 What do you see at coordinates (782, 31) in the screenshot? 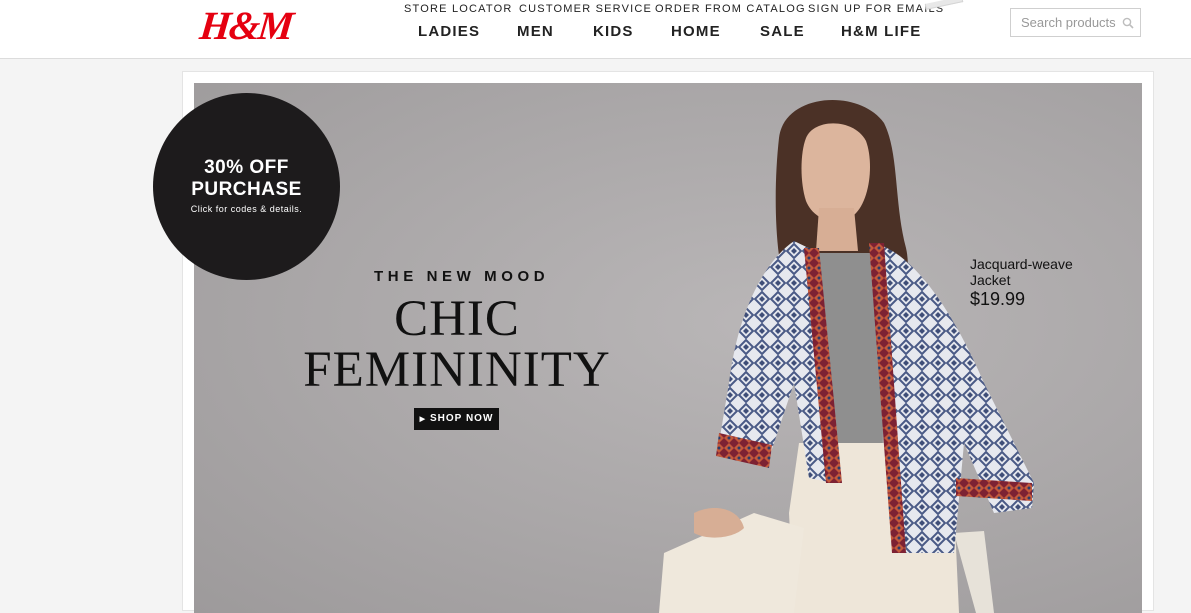
I see `nav-sale: SALE` at bounding box center [782, 31].